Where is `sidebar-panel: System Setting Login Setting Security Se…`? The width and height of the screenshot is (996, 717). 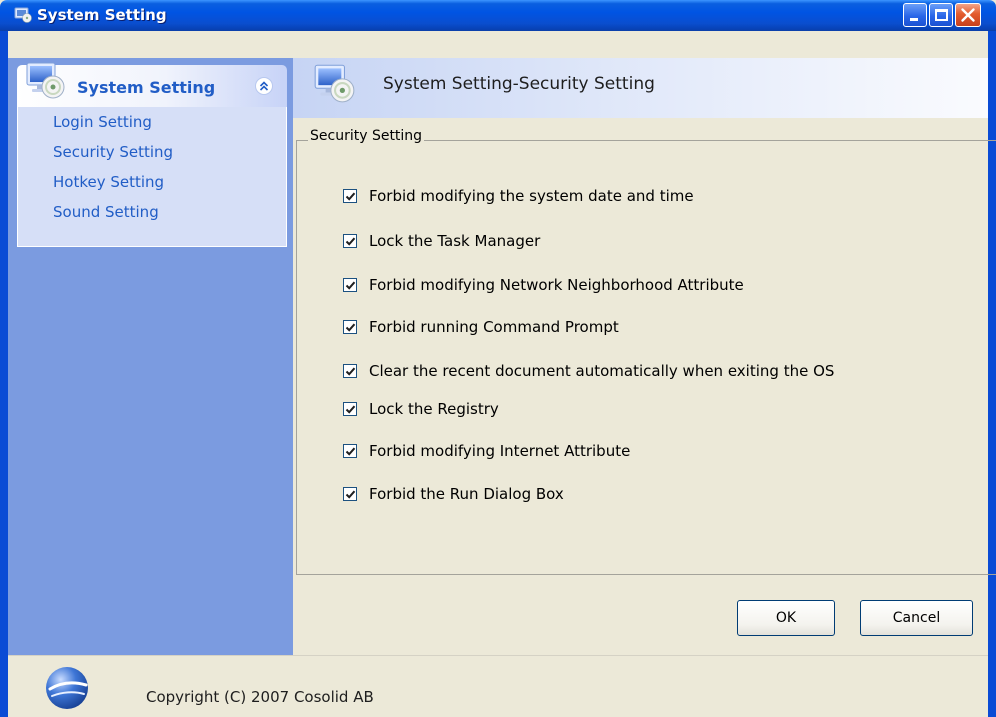
sidebar-panel: System Setting Login Setting Security Se… is located at coordinates (152, 154).